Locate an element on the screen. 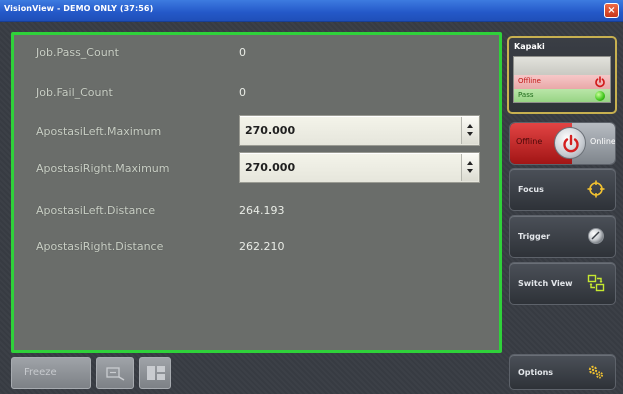 The height and width of the screenshot is (394, 623). freeze-button: Freeze is located at coordinates (51, 373).